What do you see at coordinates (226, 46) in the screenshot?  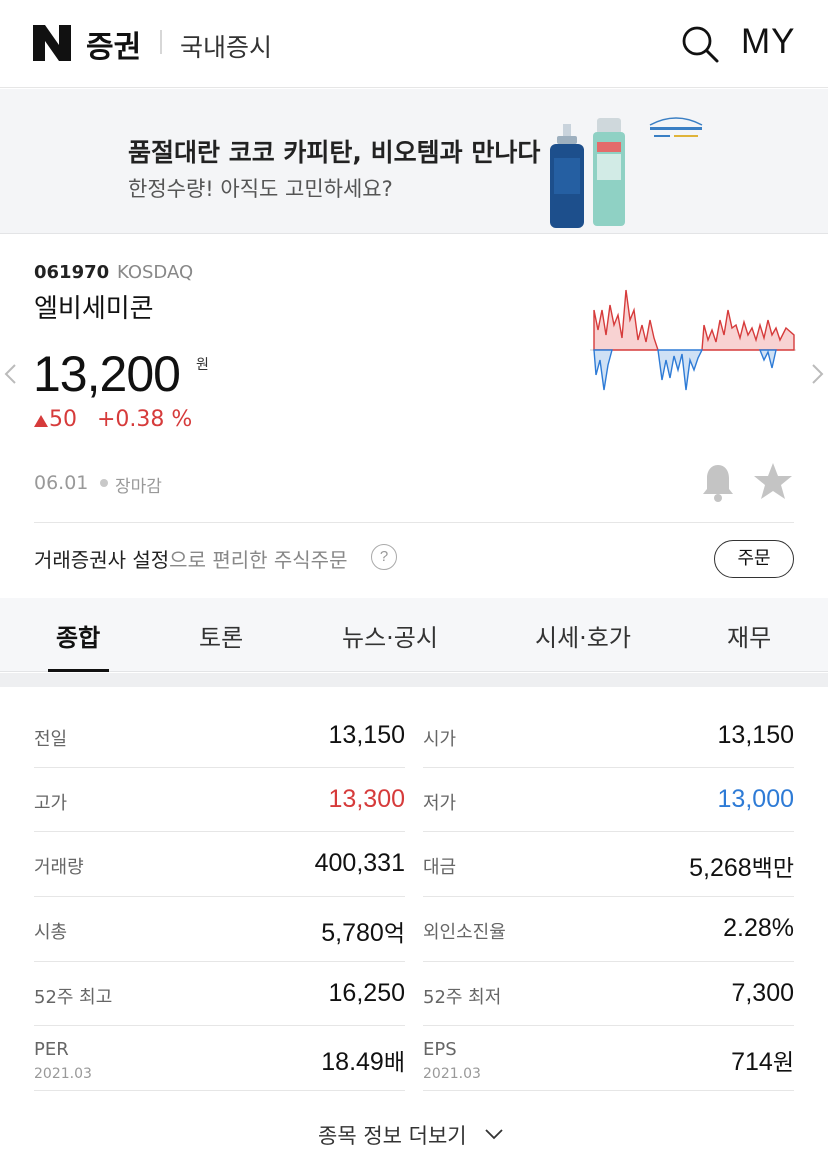 I see `section-title: 국내증시` at bounding box center [226, 46].